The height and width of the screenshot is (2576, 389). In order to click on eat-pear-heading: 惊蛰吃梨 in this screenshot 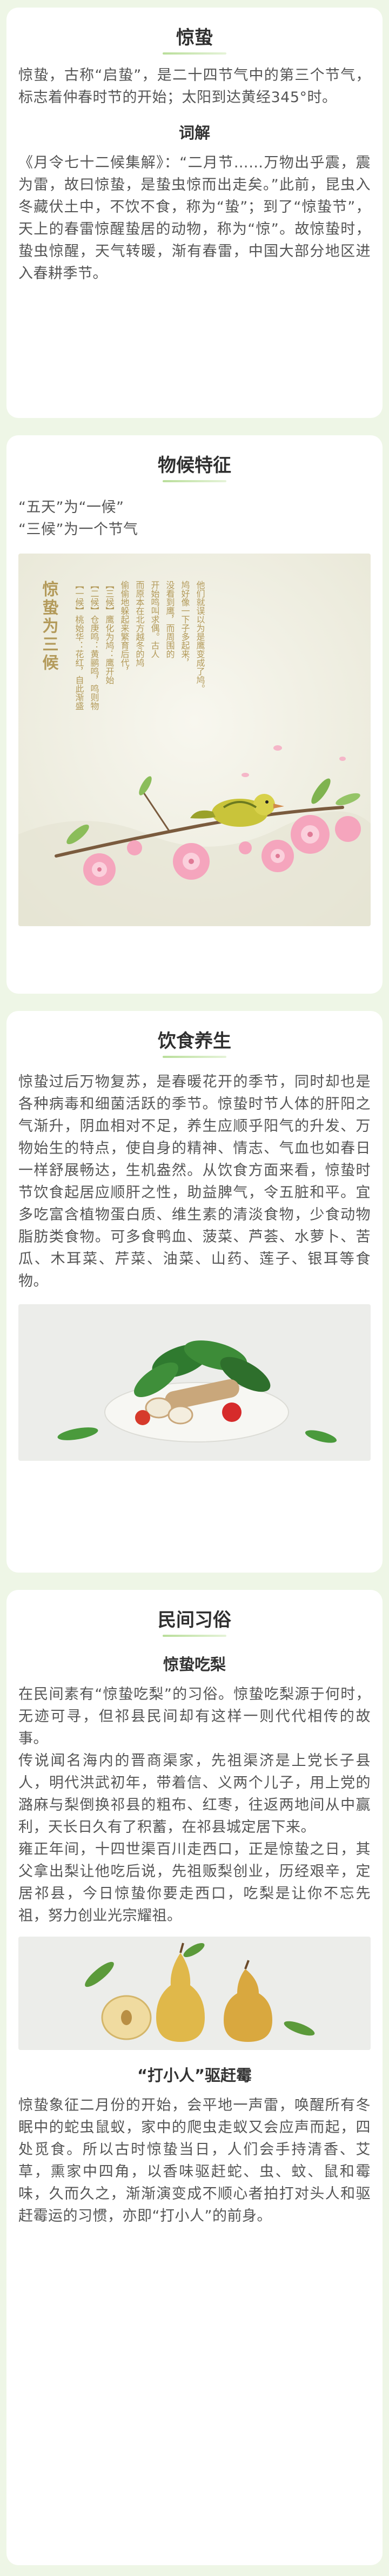, I will do `click(194, 1664)`.